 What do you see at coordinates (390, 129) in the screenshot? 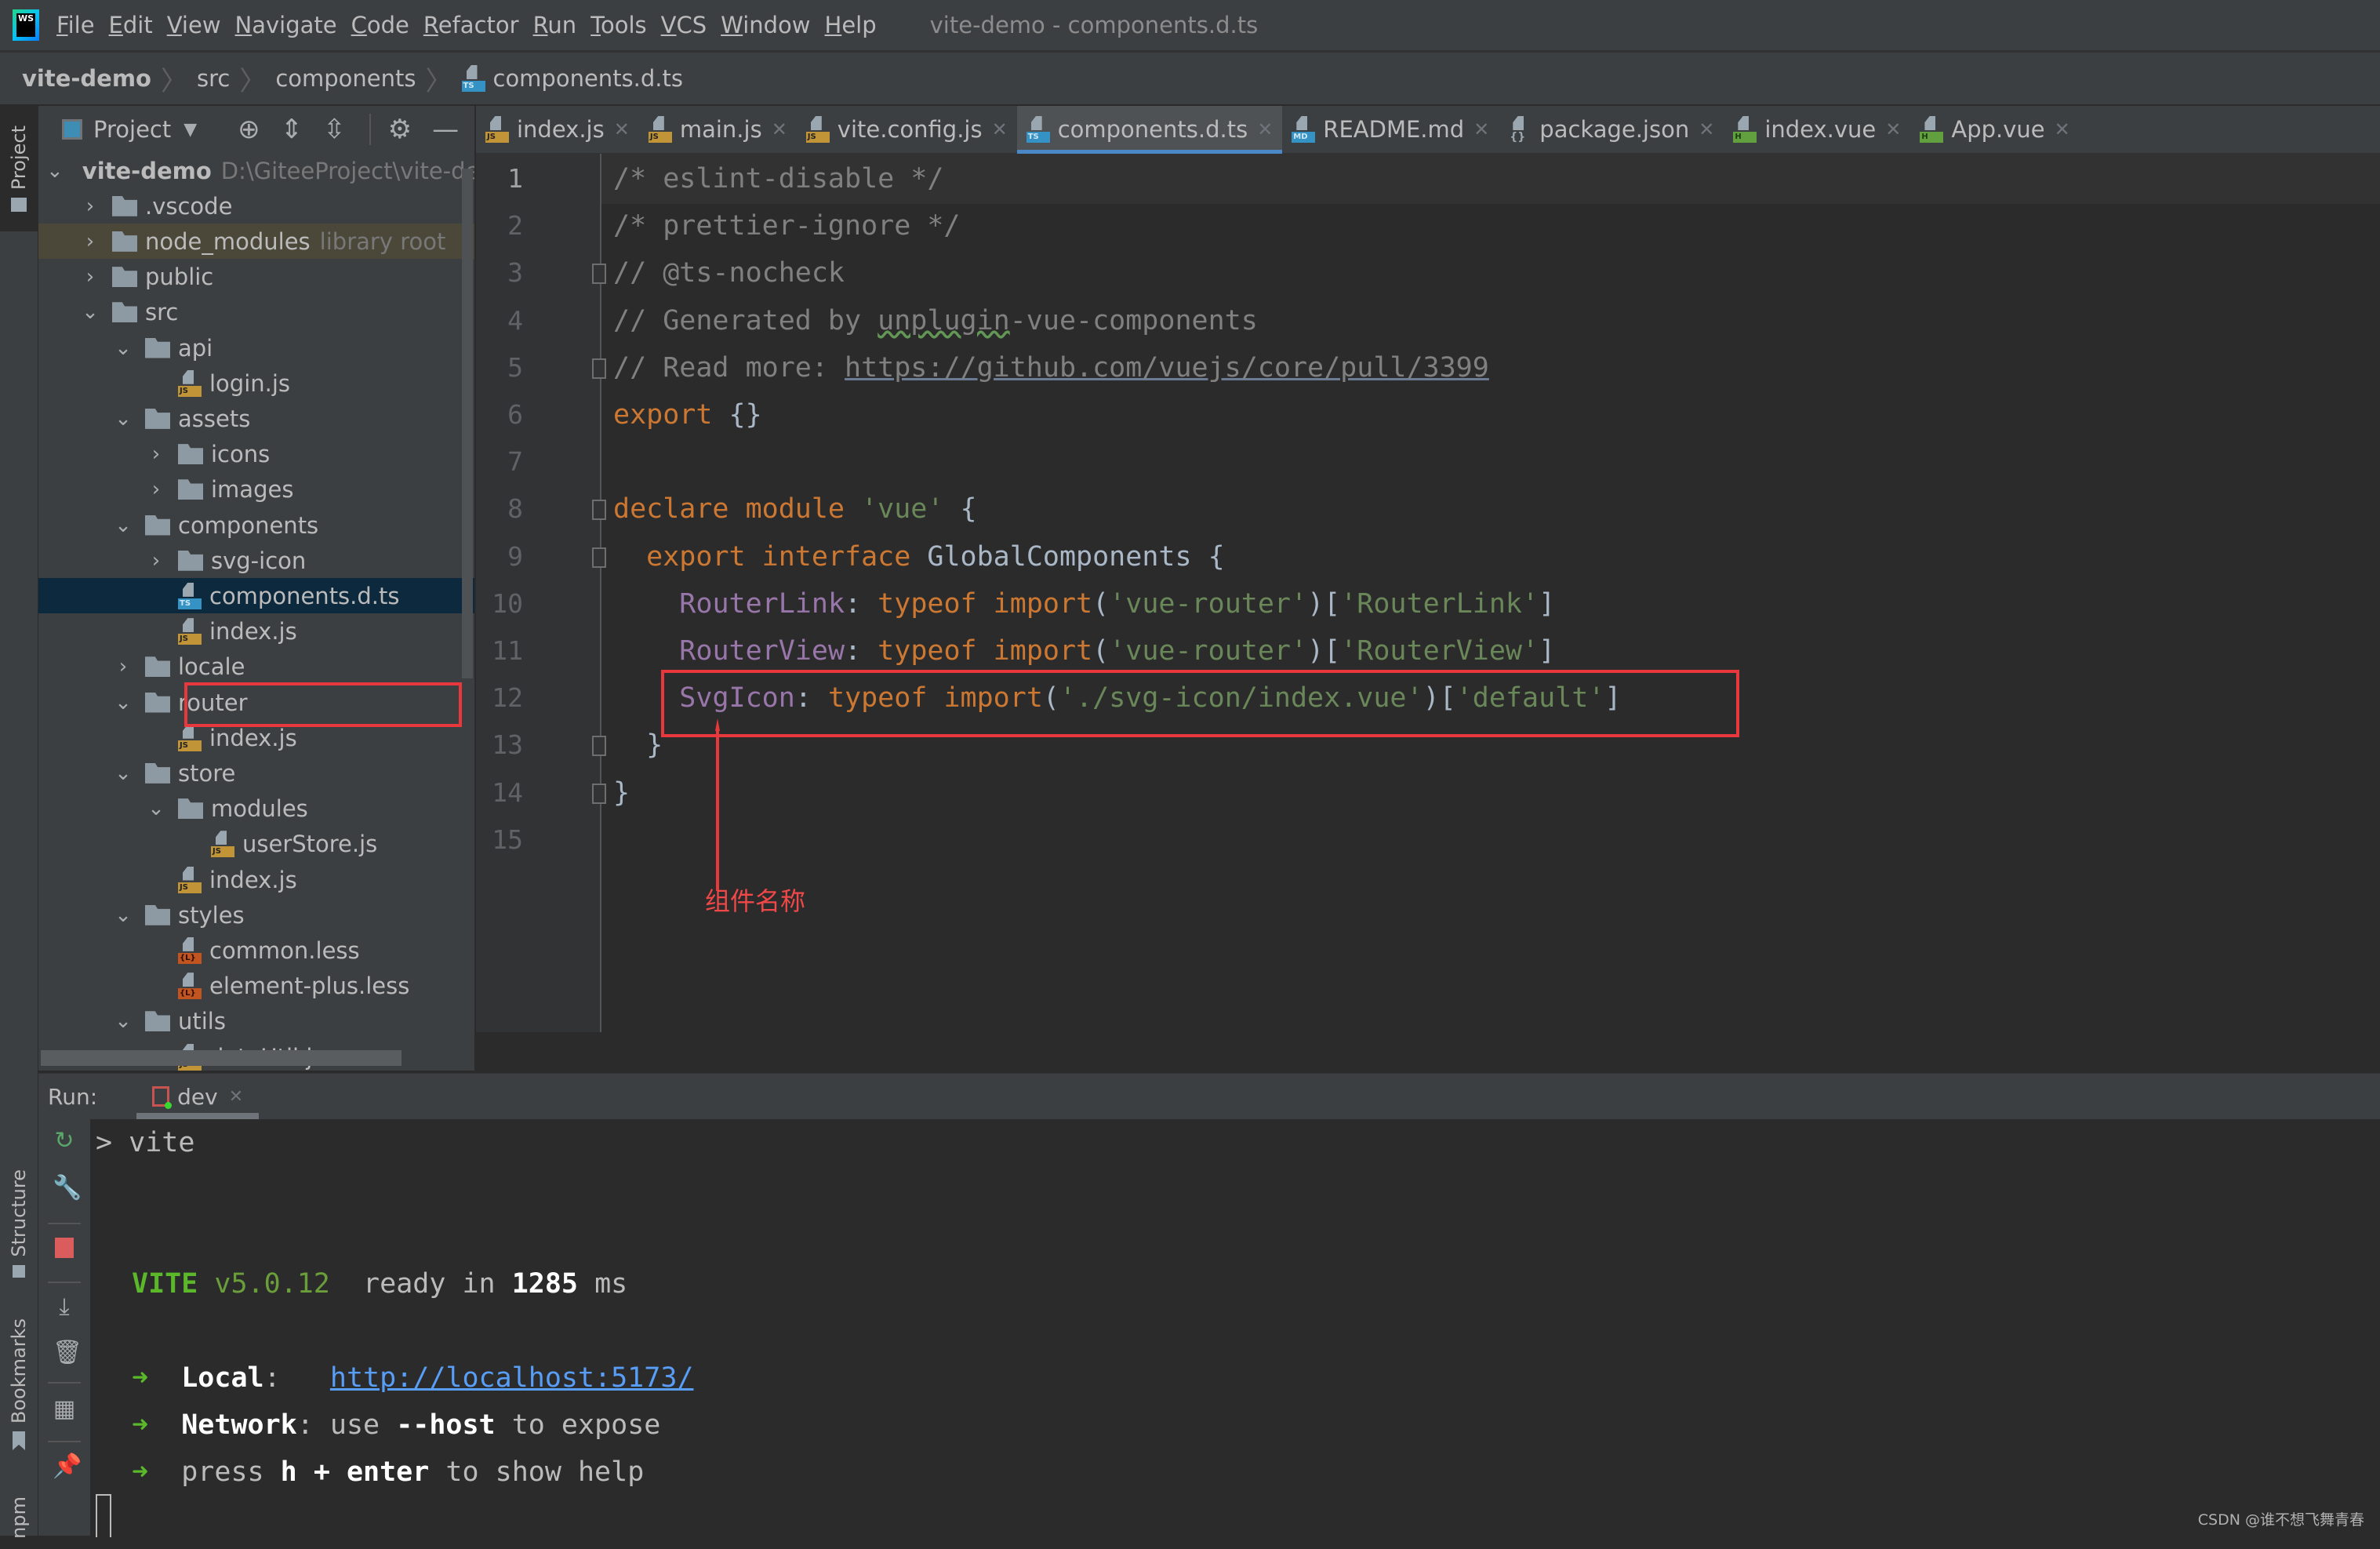
I see `gear-icon: ⚙` at bounding box center [390, 129].